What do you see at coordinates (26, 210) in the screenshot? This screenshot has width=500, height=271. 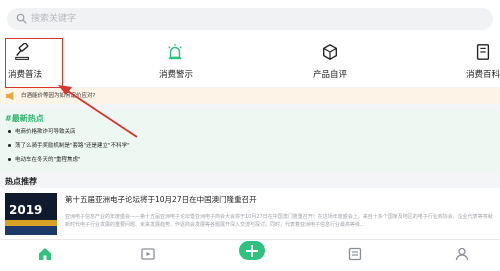 I see `thumb-text: 2019` at bounding box center [26, 210].